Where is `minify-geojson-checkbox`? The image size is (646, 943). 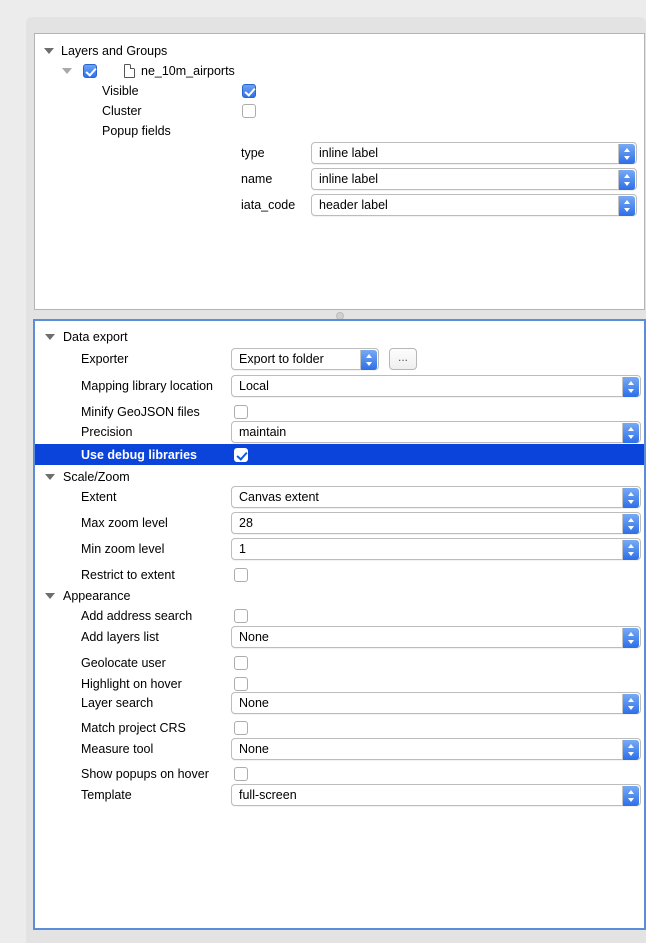
minify-geojson-checkbox is located at coordinates (241, 411).